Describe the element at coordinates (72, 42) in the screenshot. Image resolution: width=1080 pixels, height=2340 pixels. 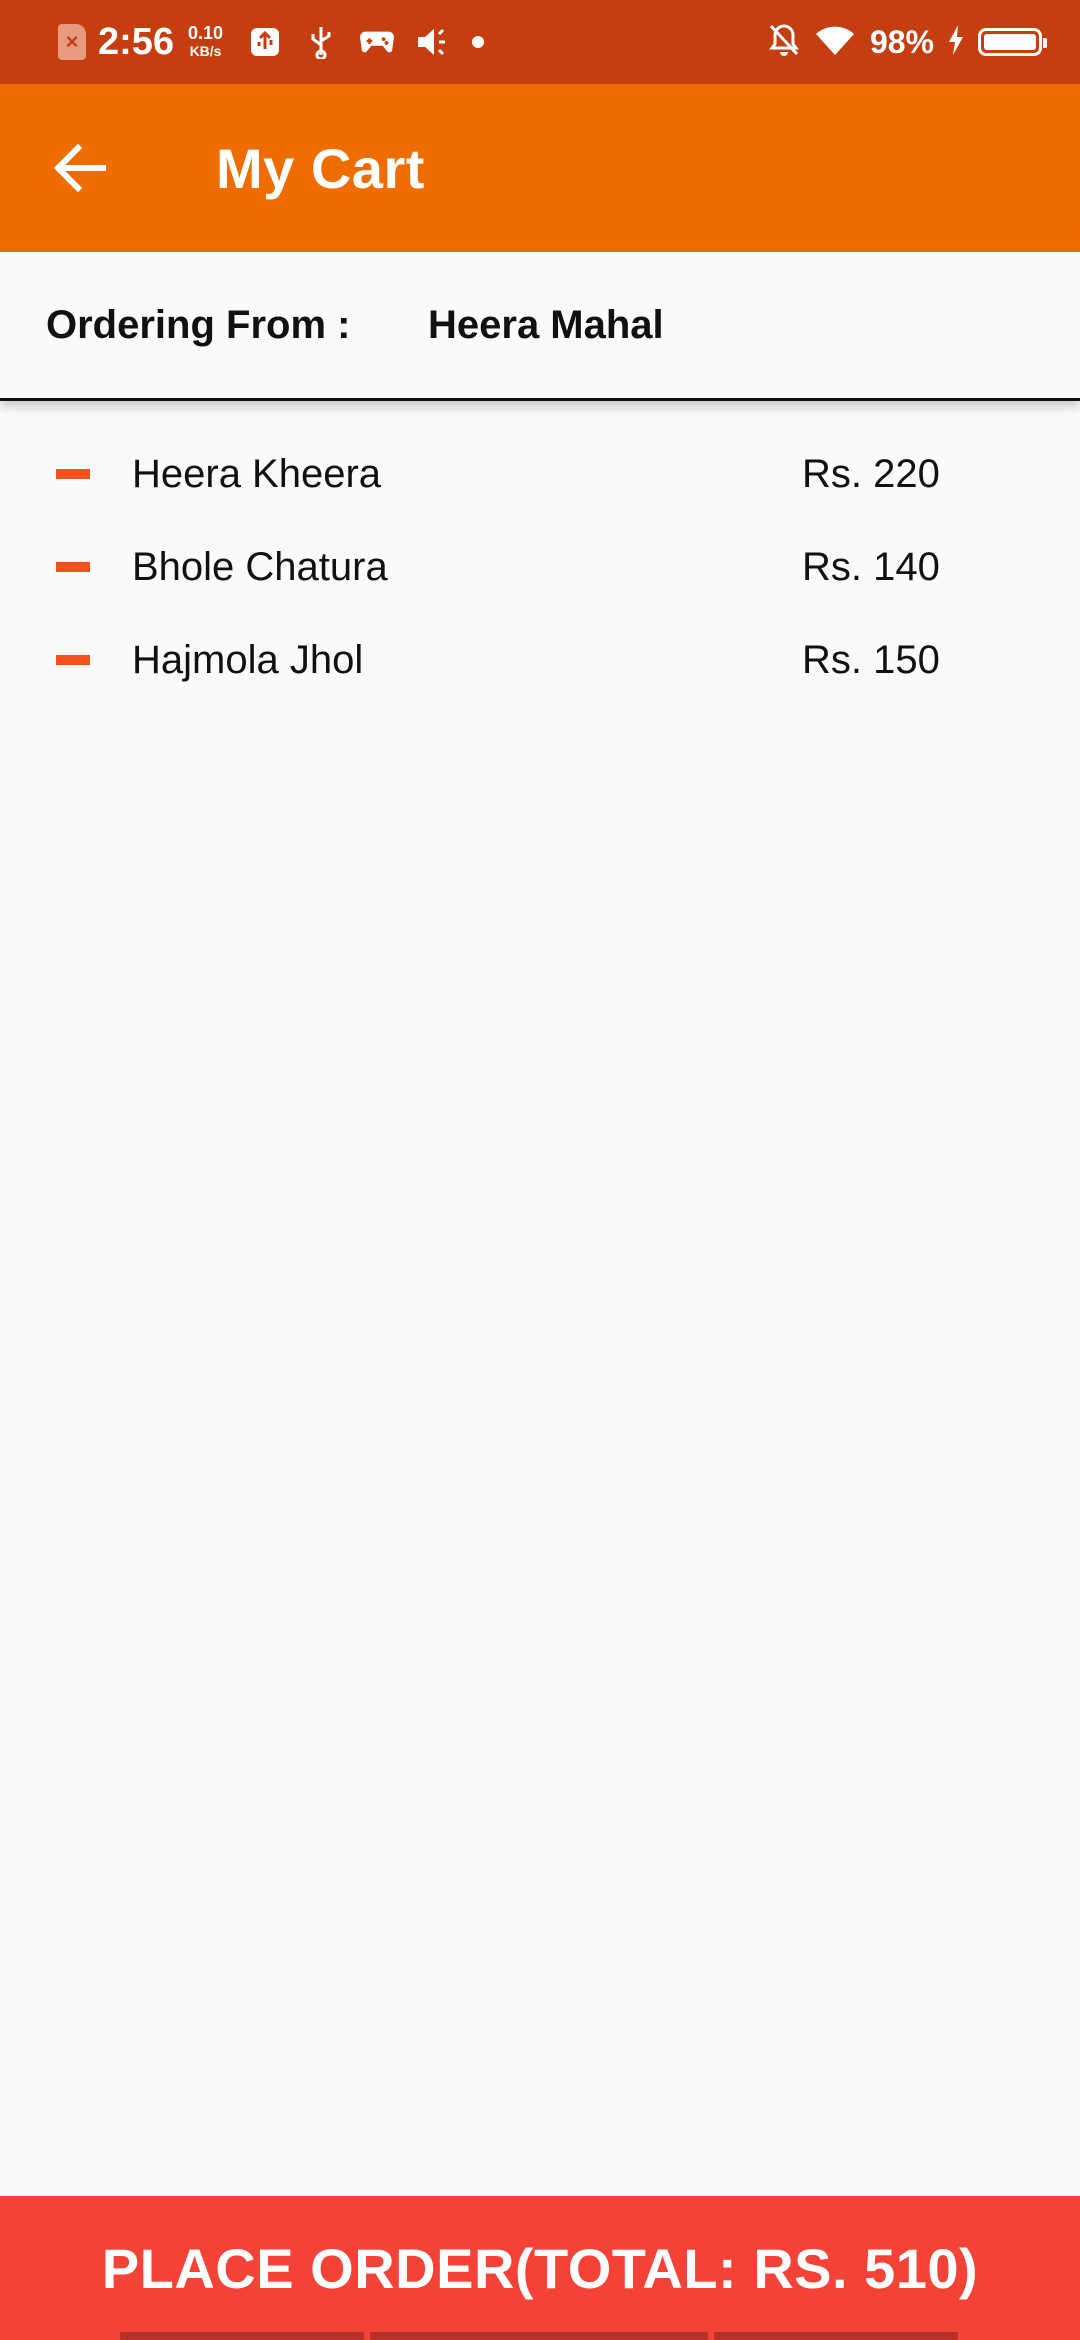
I see `sim-error-icon: ×` at that location.